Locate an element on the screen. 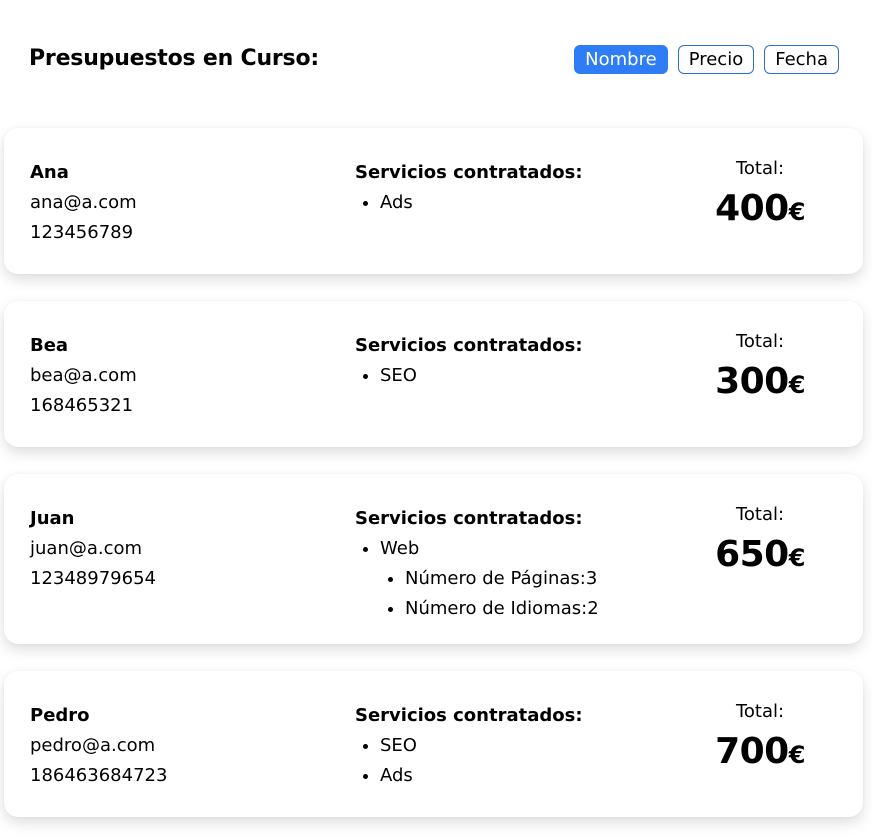  services-section: Servicios contratados: SEO is located at coordinates (469, 361).